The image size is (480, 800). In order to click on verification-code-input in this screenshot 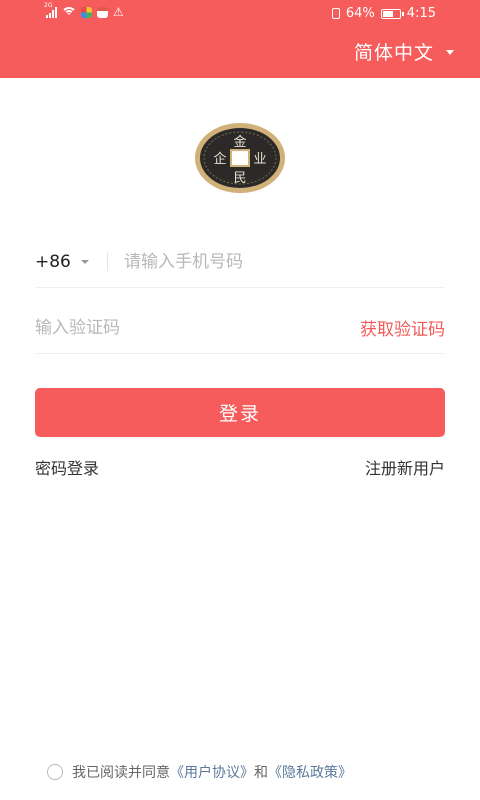, I will do `click(165, 327)`.